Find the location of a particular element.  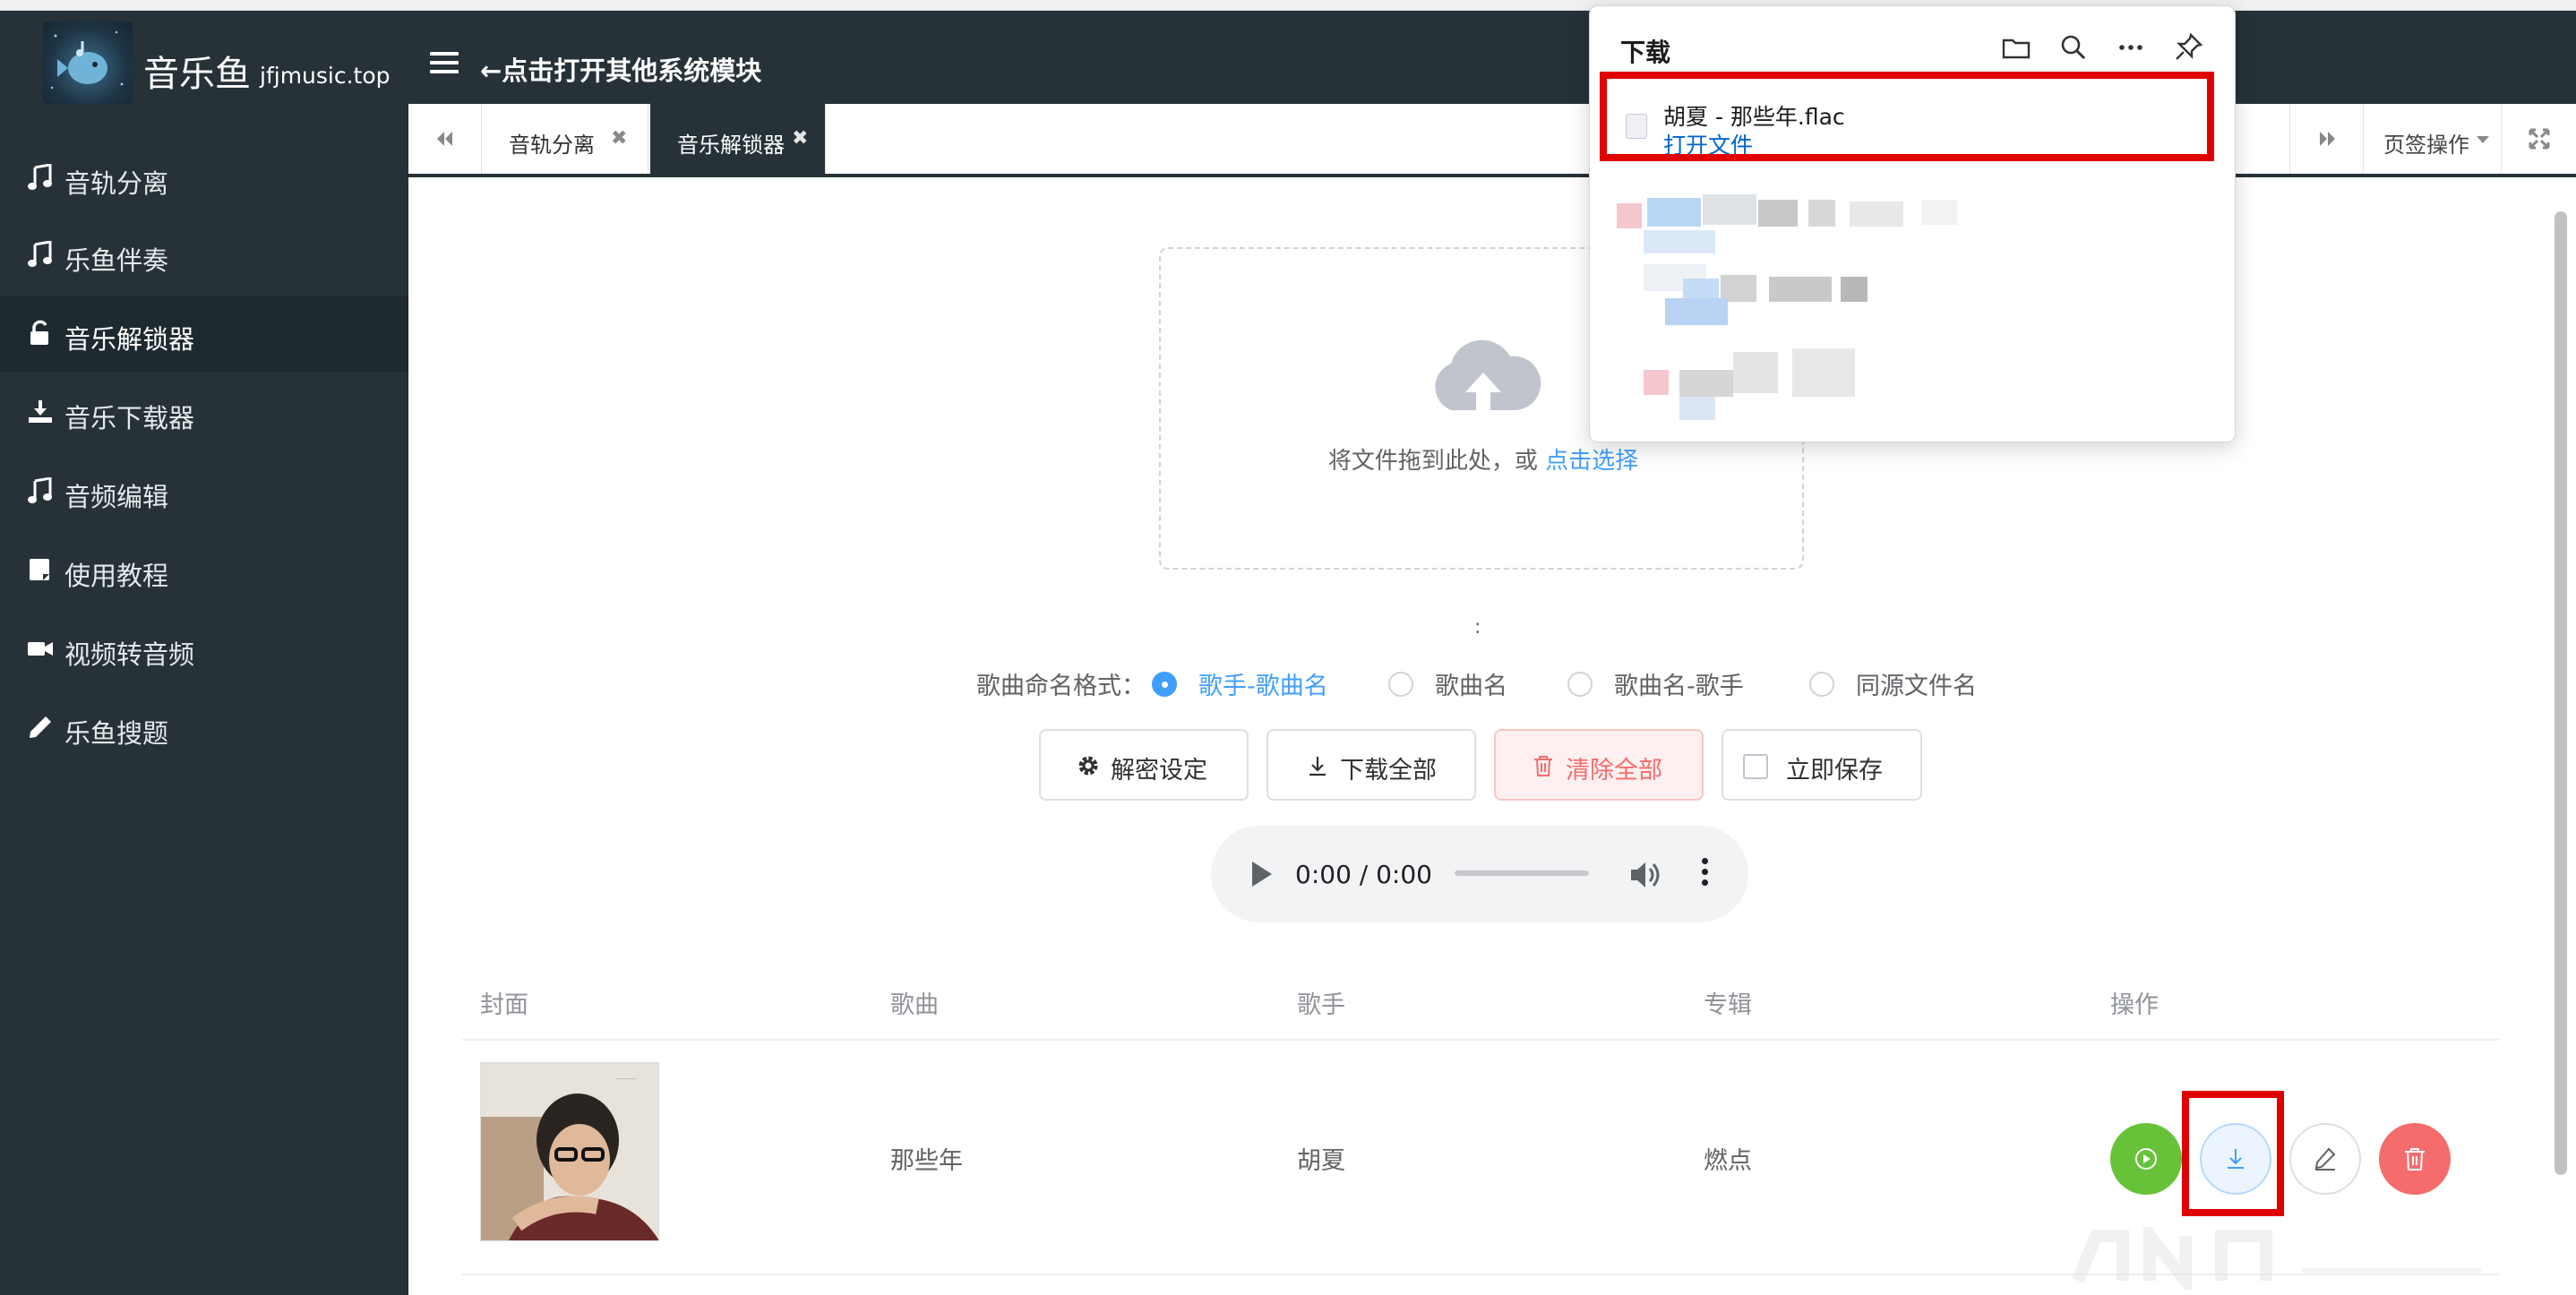

brand-url: jfjmusic.top is located at coordinates (325, 76).